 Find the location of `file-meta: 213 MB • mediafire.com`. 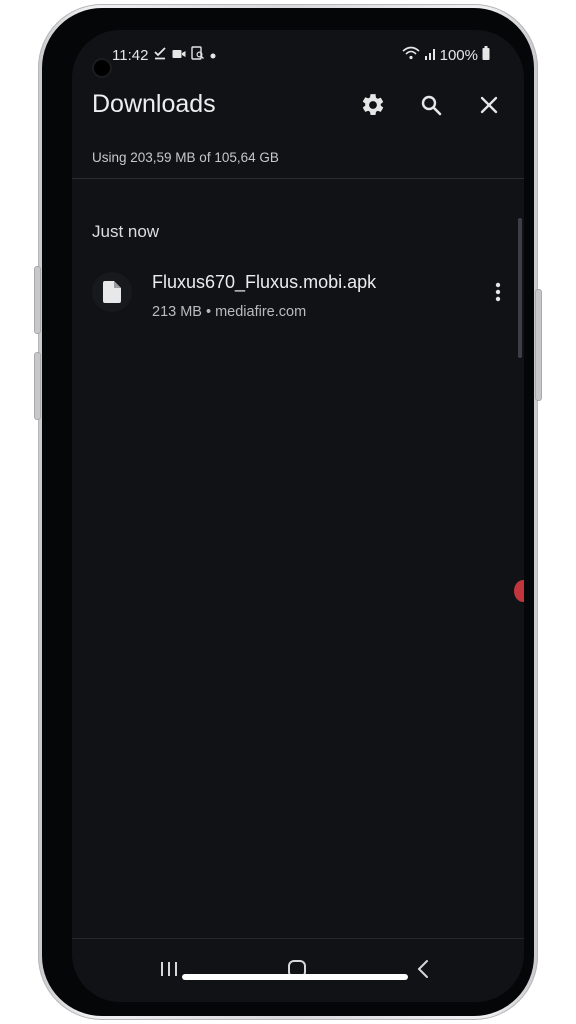

file-meta: 213 MB • mediafire.com is located at coordinates (229, 312).